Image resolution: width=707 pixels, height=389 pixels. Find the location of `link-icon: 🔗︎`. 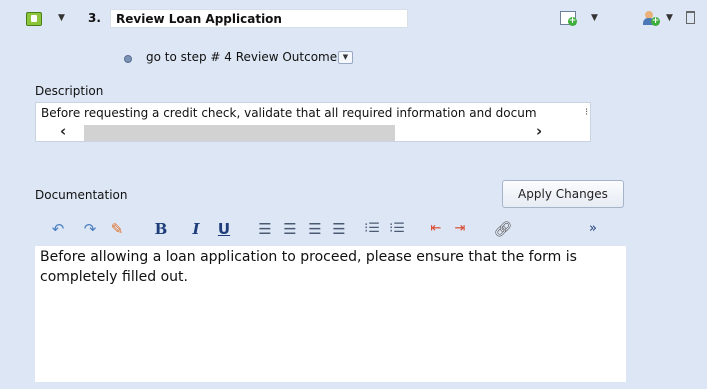

link-icon: 🔗︎ is located at coordinates (503, 229).